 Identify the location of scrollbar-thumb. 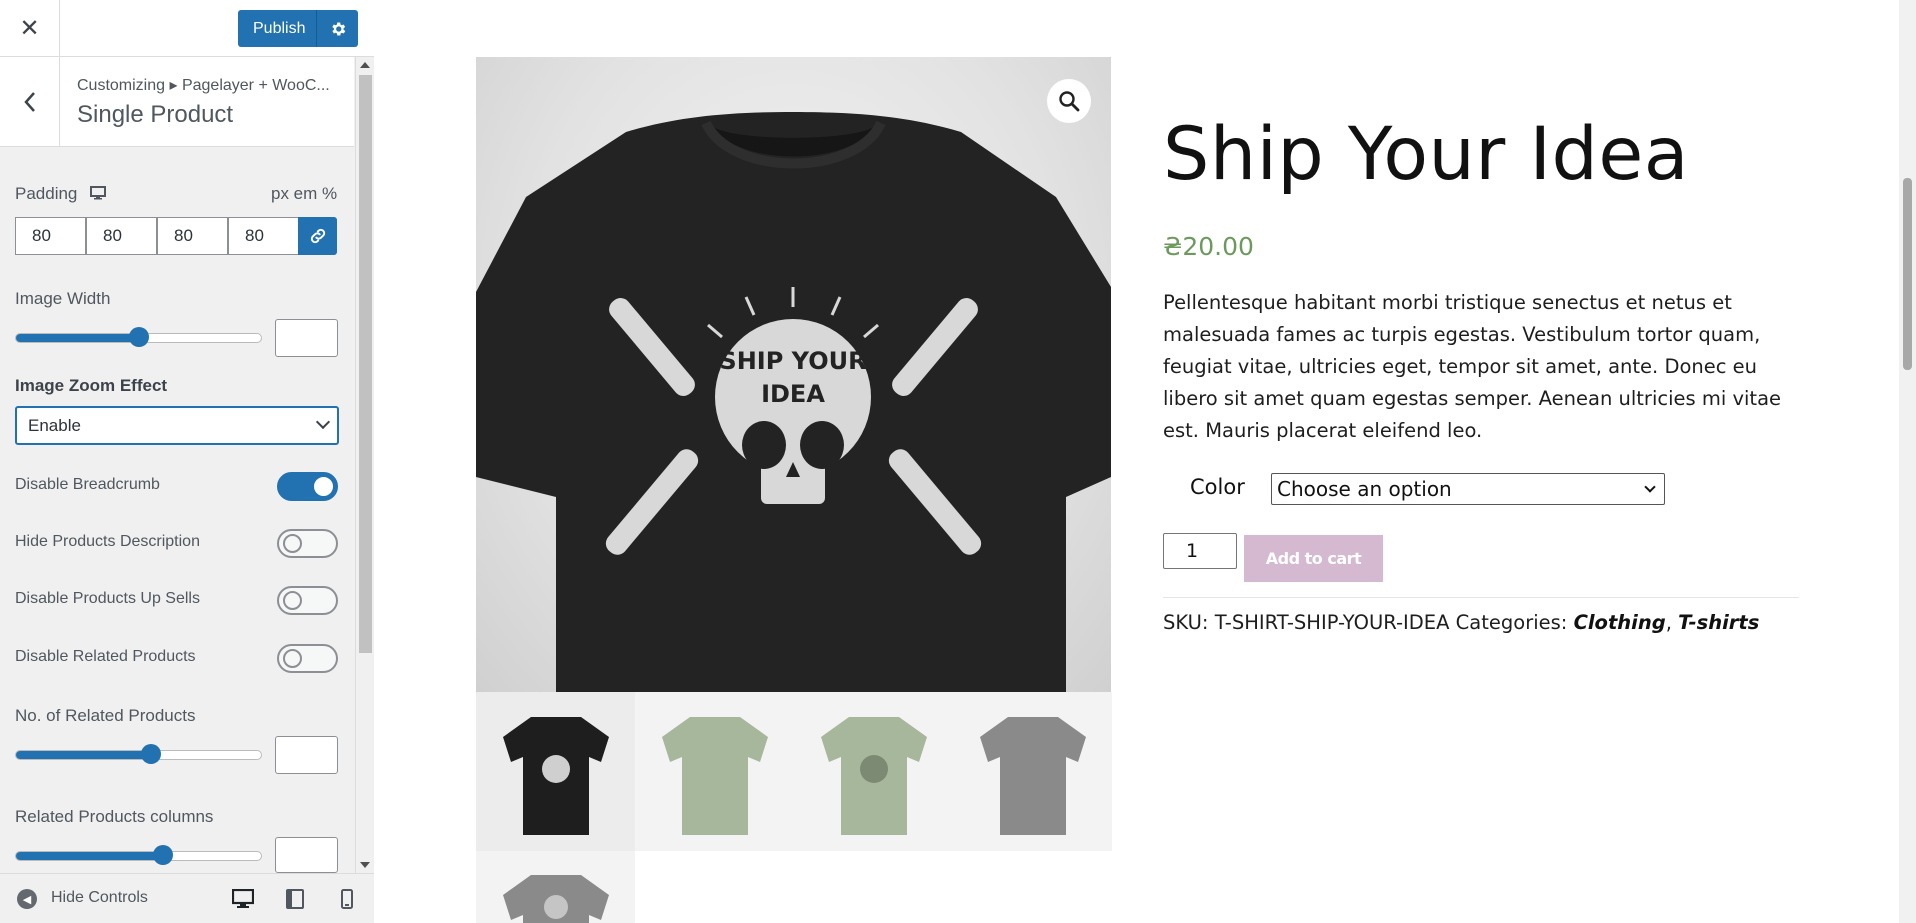
(365, 364).